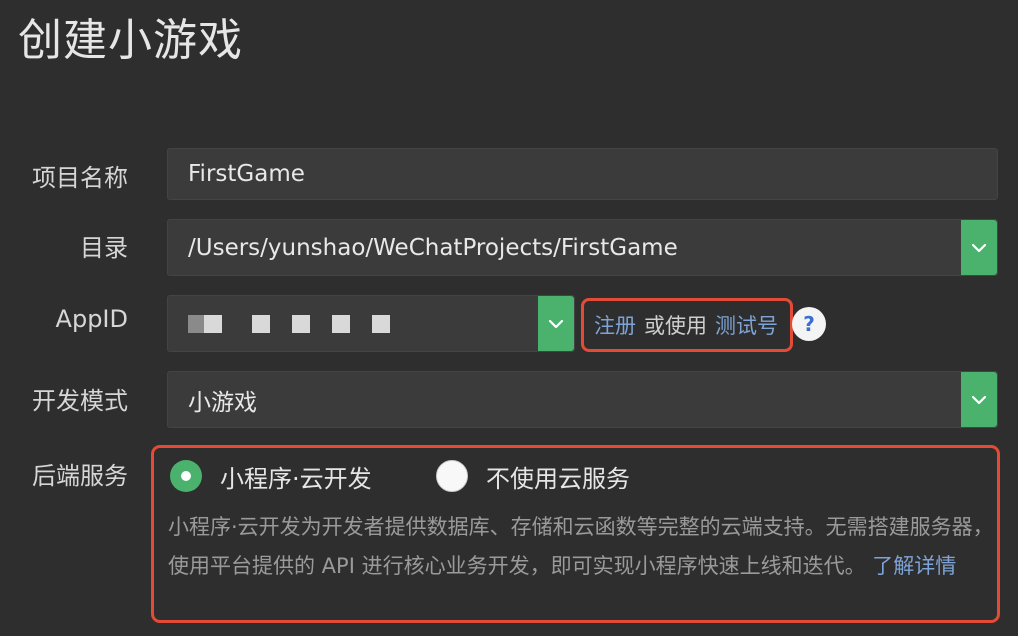 The width and height of the screenshot is (1018, 636). Describe the element at coordinates (914, 566) in the screenshot. I see `learn-more-link: 了解详情` at that location.